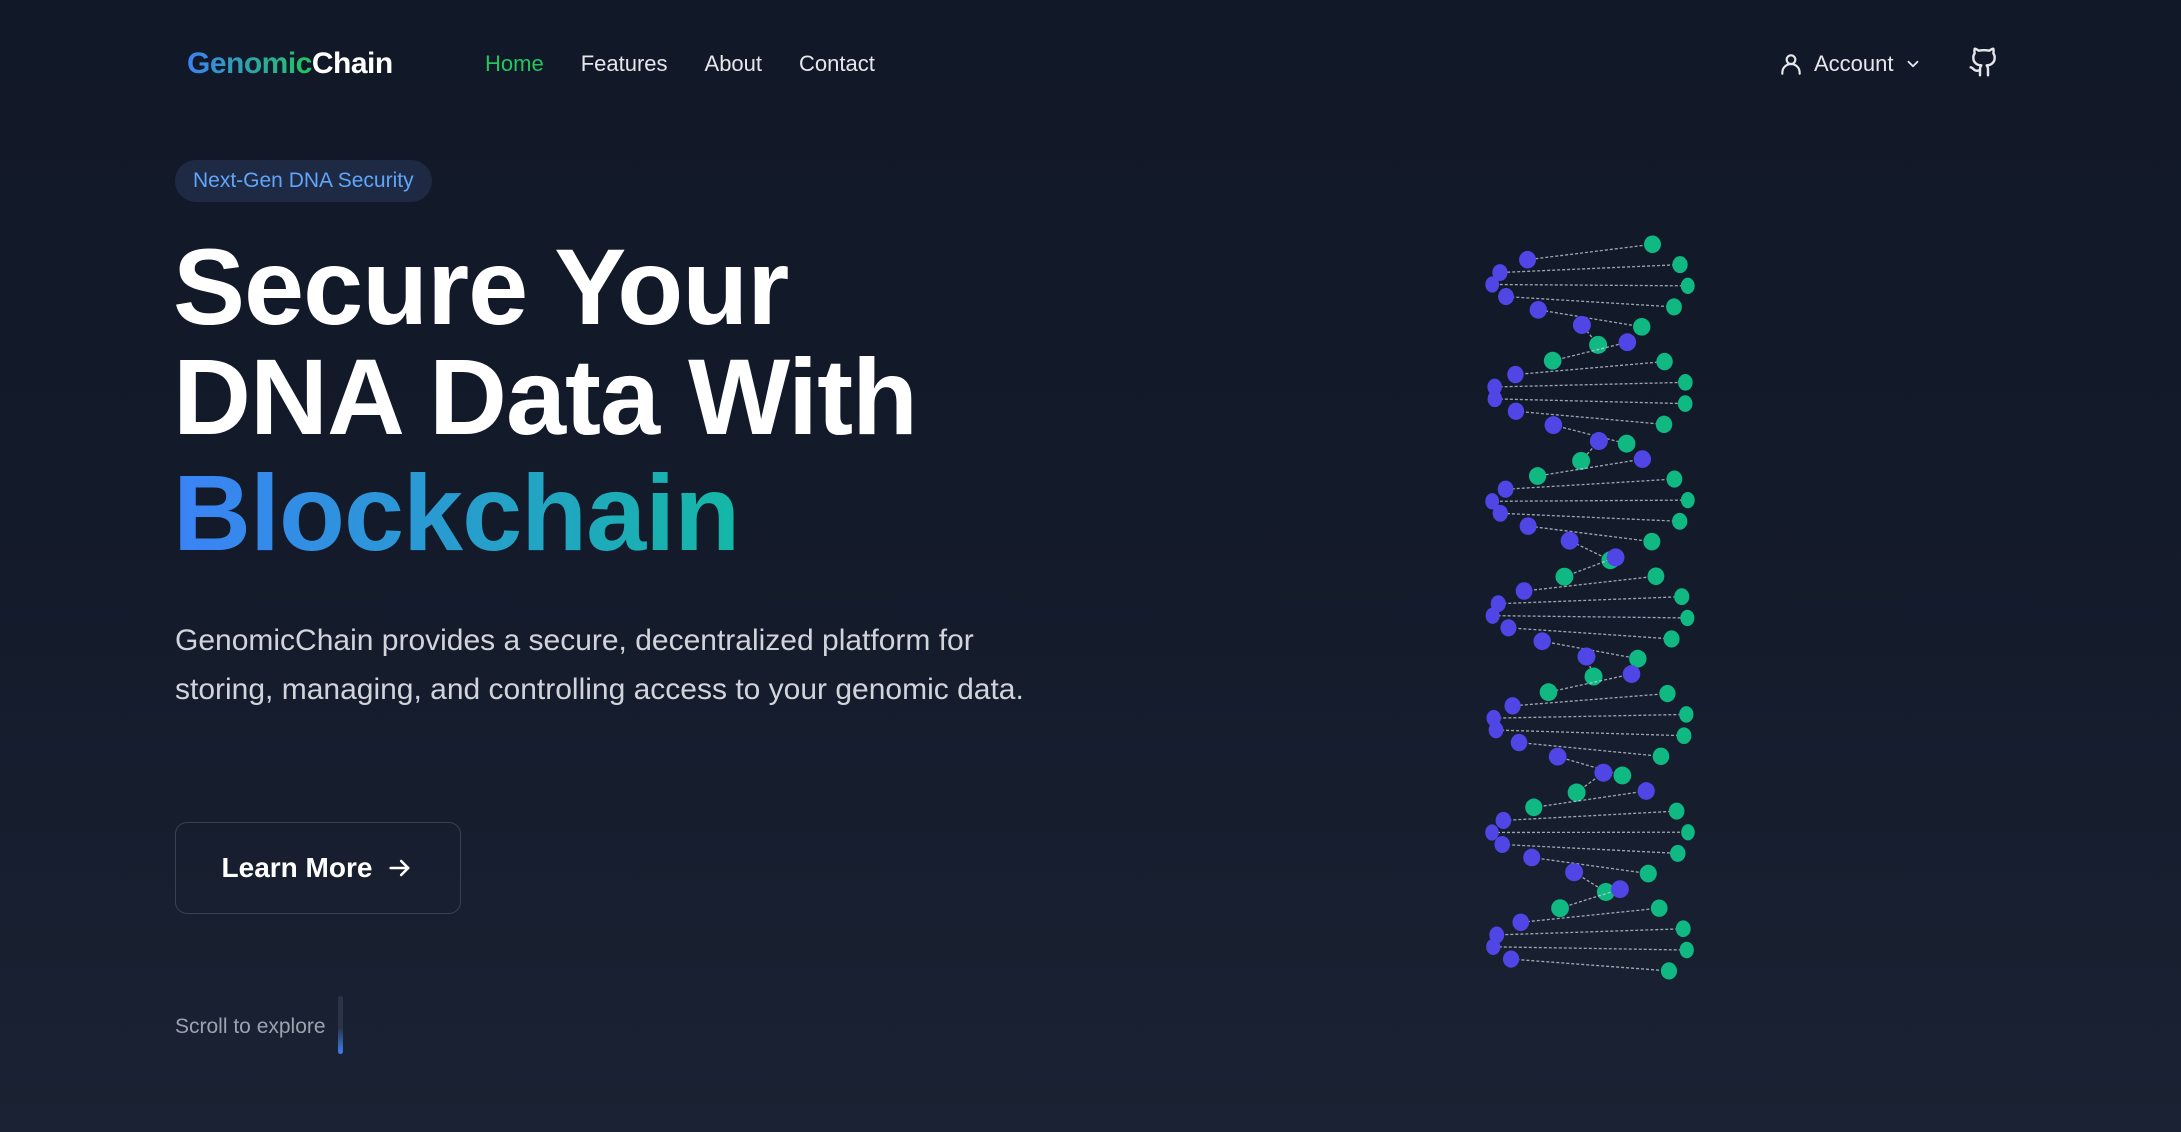  I want to click on nav-link-home: Home, so click(514, 64).